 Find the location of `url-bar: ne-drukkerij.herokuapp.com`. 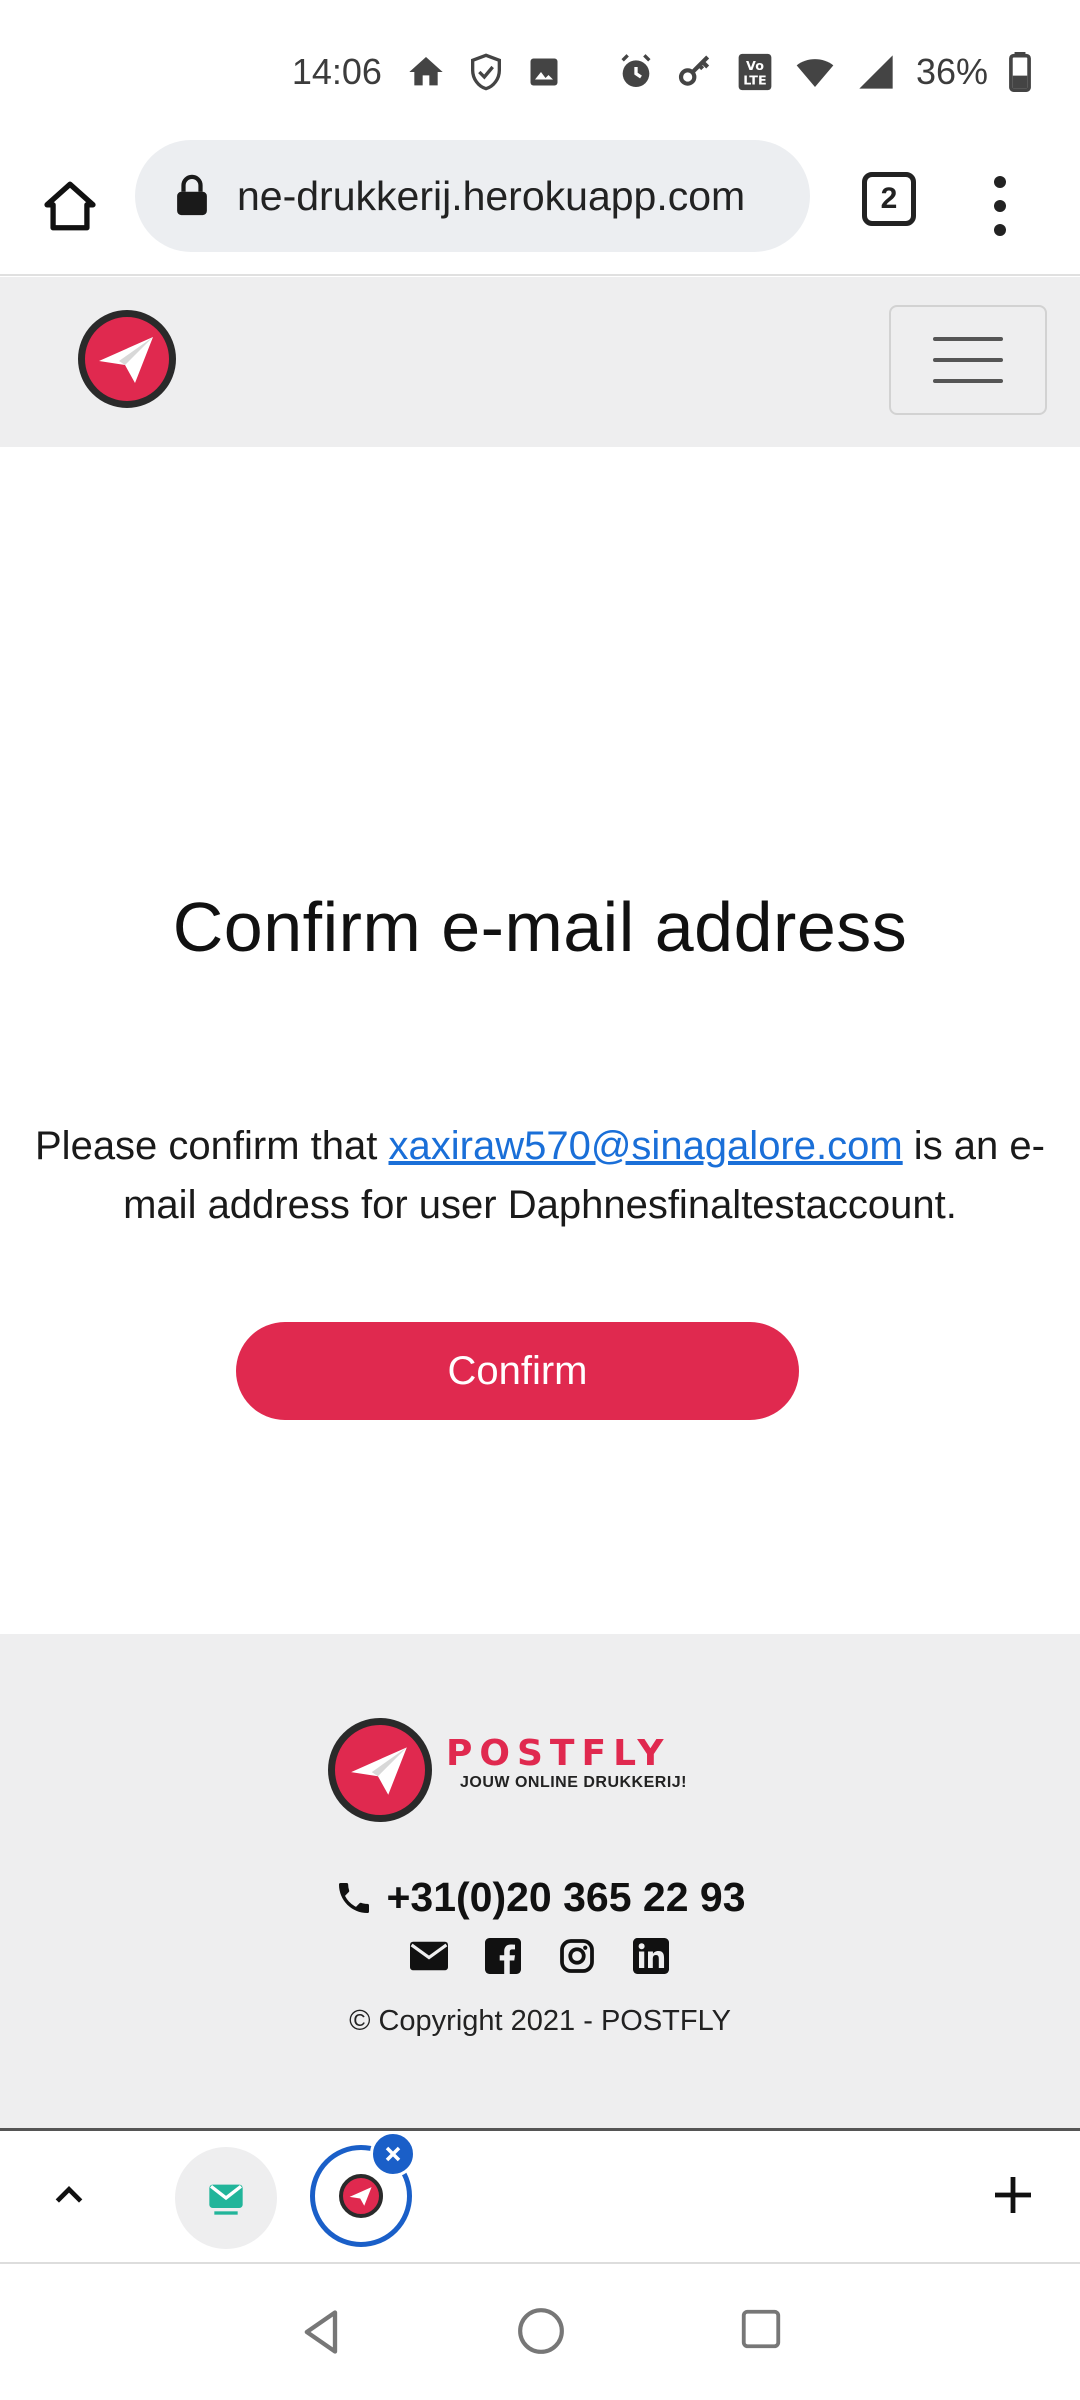

url-bar: ne-drukkerij.herokuapp.com is located at coordinates (472, 196).